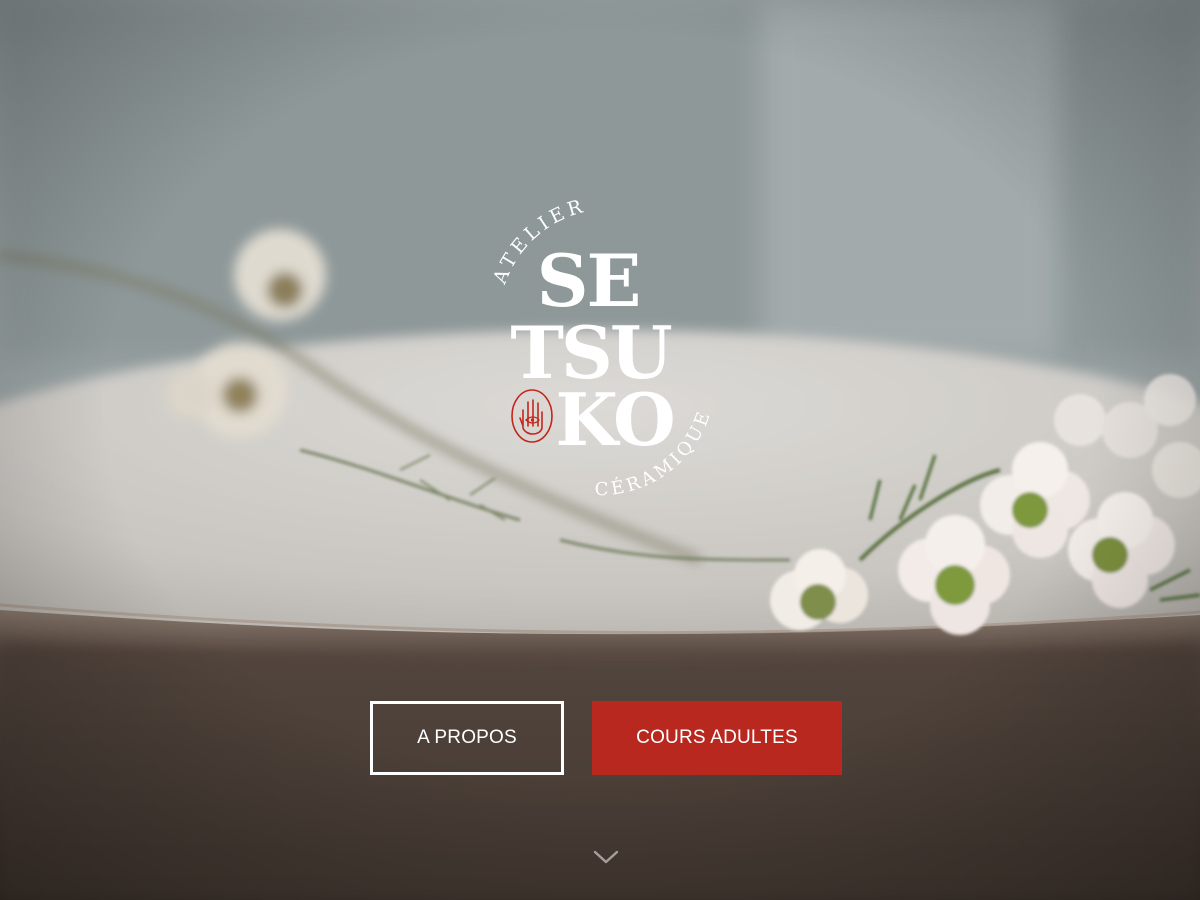 The height and width of the screenshot is (900, 1200). What do you see at coordinates (614, 419) in the screenshot?
I see `logo-line-3: KO` at bounding box center [614, 419].